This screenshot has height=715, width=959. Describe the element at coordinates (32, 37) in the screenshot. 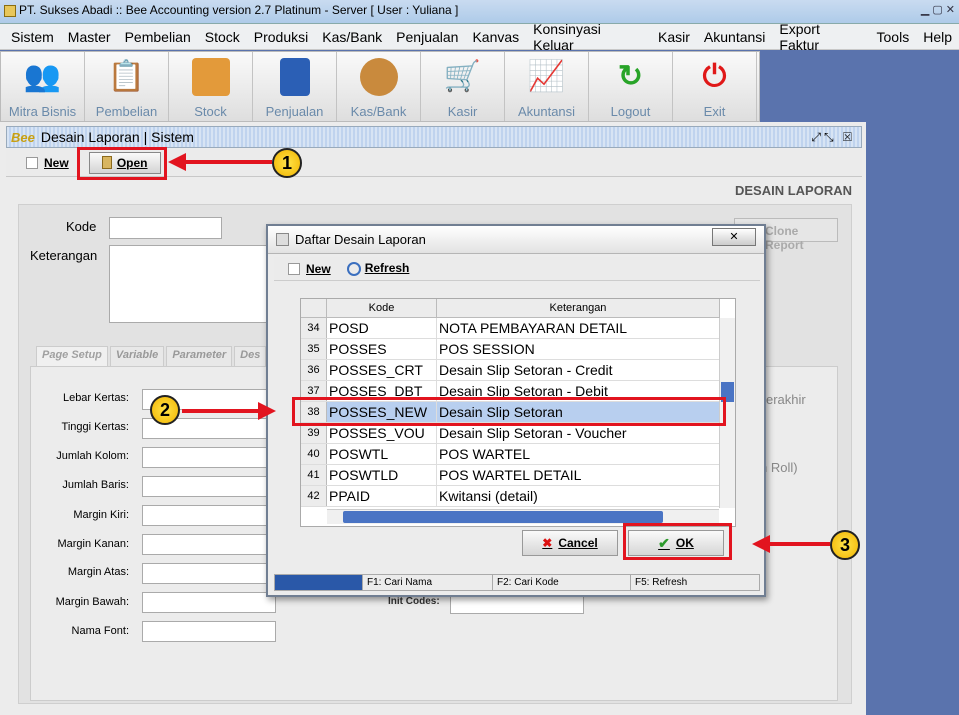

I see `menu-sistem: Sistem` at that location.